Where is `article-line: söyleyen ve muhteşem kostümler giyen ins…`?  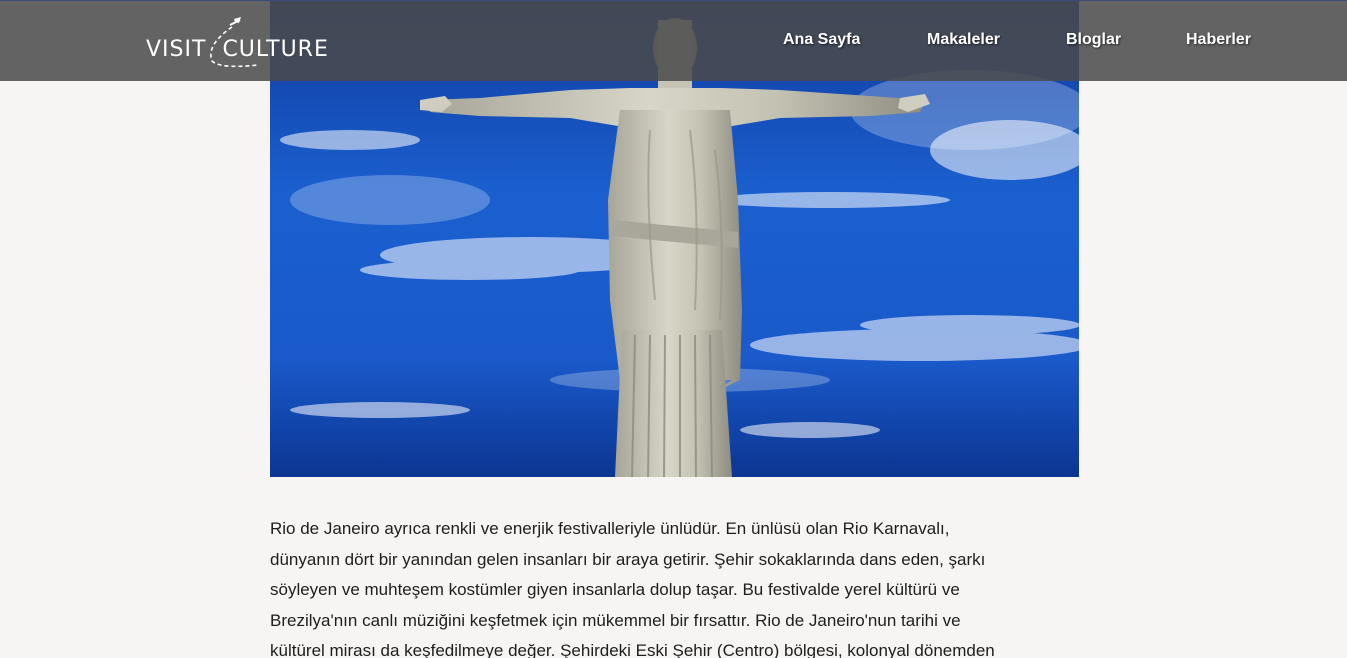
article-line: söyleyen ve muhteşem kostümler giyen ins… is located at coordinates (615, 589).